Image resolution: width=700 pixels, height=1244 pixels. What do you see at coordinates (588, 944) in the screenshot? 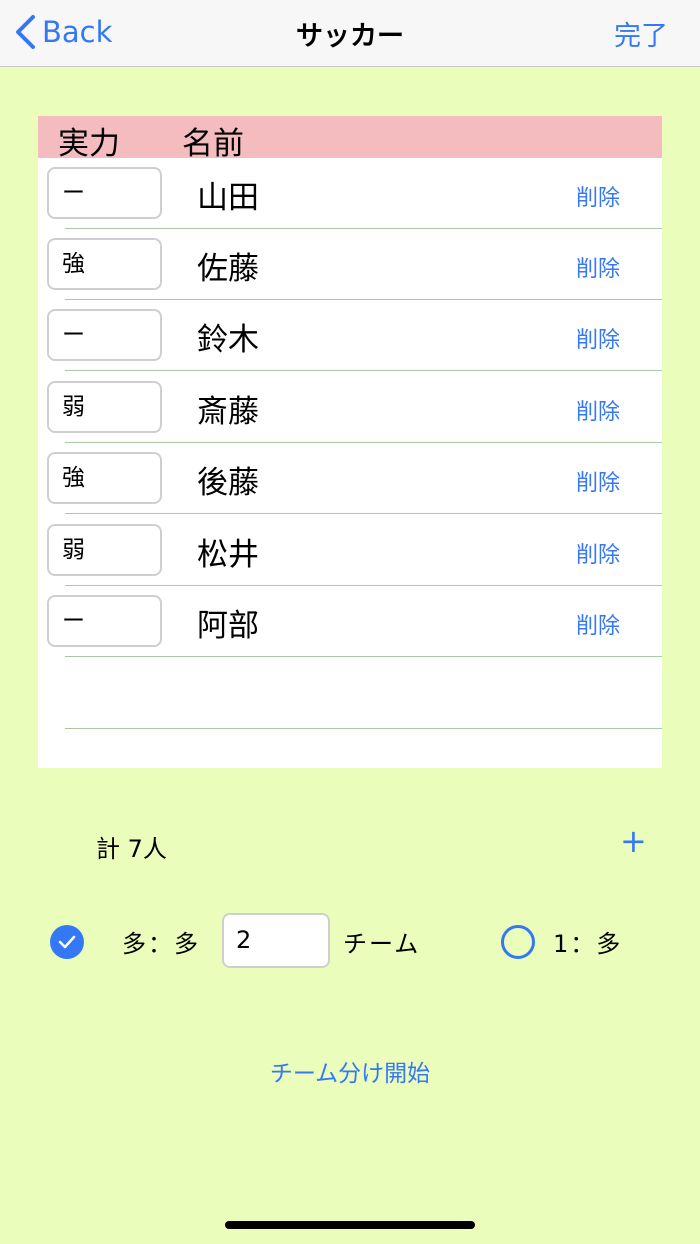
I see `one-to-many-label: 1：多` at bounding box center [588, 944].